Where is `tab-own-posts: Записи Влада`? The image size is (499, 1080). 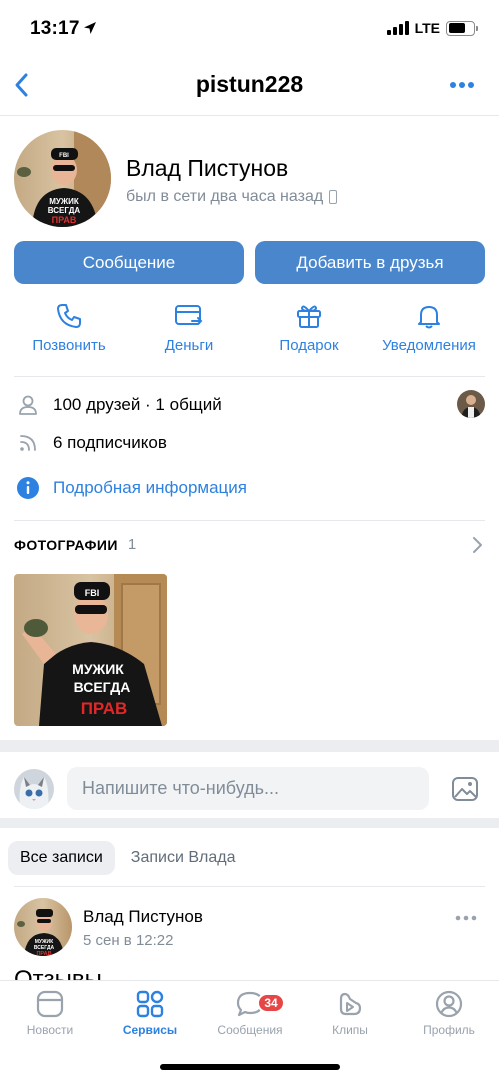
tab-own-posts: Записи Влада is located at coordinates (183, 858).